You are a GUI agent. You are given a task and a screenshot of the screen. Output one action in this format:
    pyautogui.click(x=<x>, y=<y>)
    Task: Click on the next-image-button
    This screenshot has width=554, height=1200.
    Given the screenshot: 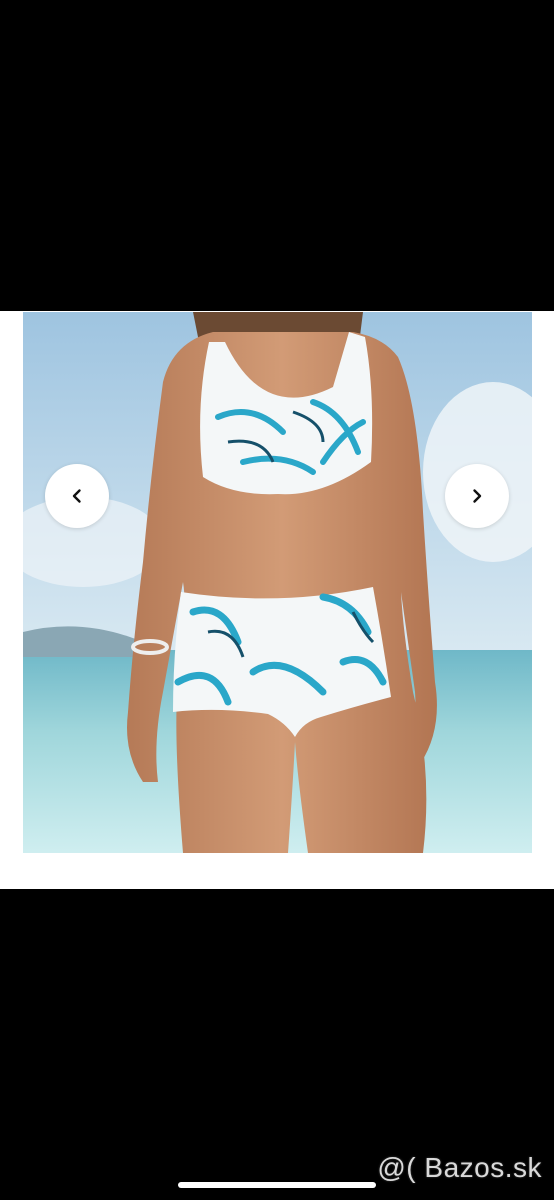 What is the action you would take?
    pyautogui.click(x=477, y=496)
    